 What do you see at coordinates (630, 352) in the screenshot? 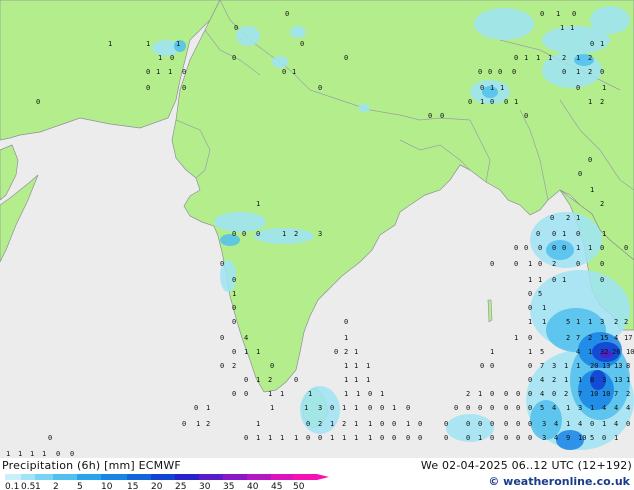
I see `precip-value: 10` at bounding box center [630, 352].